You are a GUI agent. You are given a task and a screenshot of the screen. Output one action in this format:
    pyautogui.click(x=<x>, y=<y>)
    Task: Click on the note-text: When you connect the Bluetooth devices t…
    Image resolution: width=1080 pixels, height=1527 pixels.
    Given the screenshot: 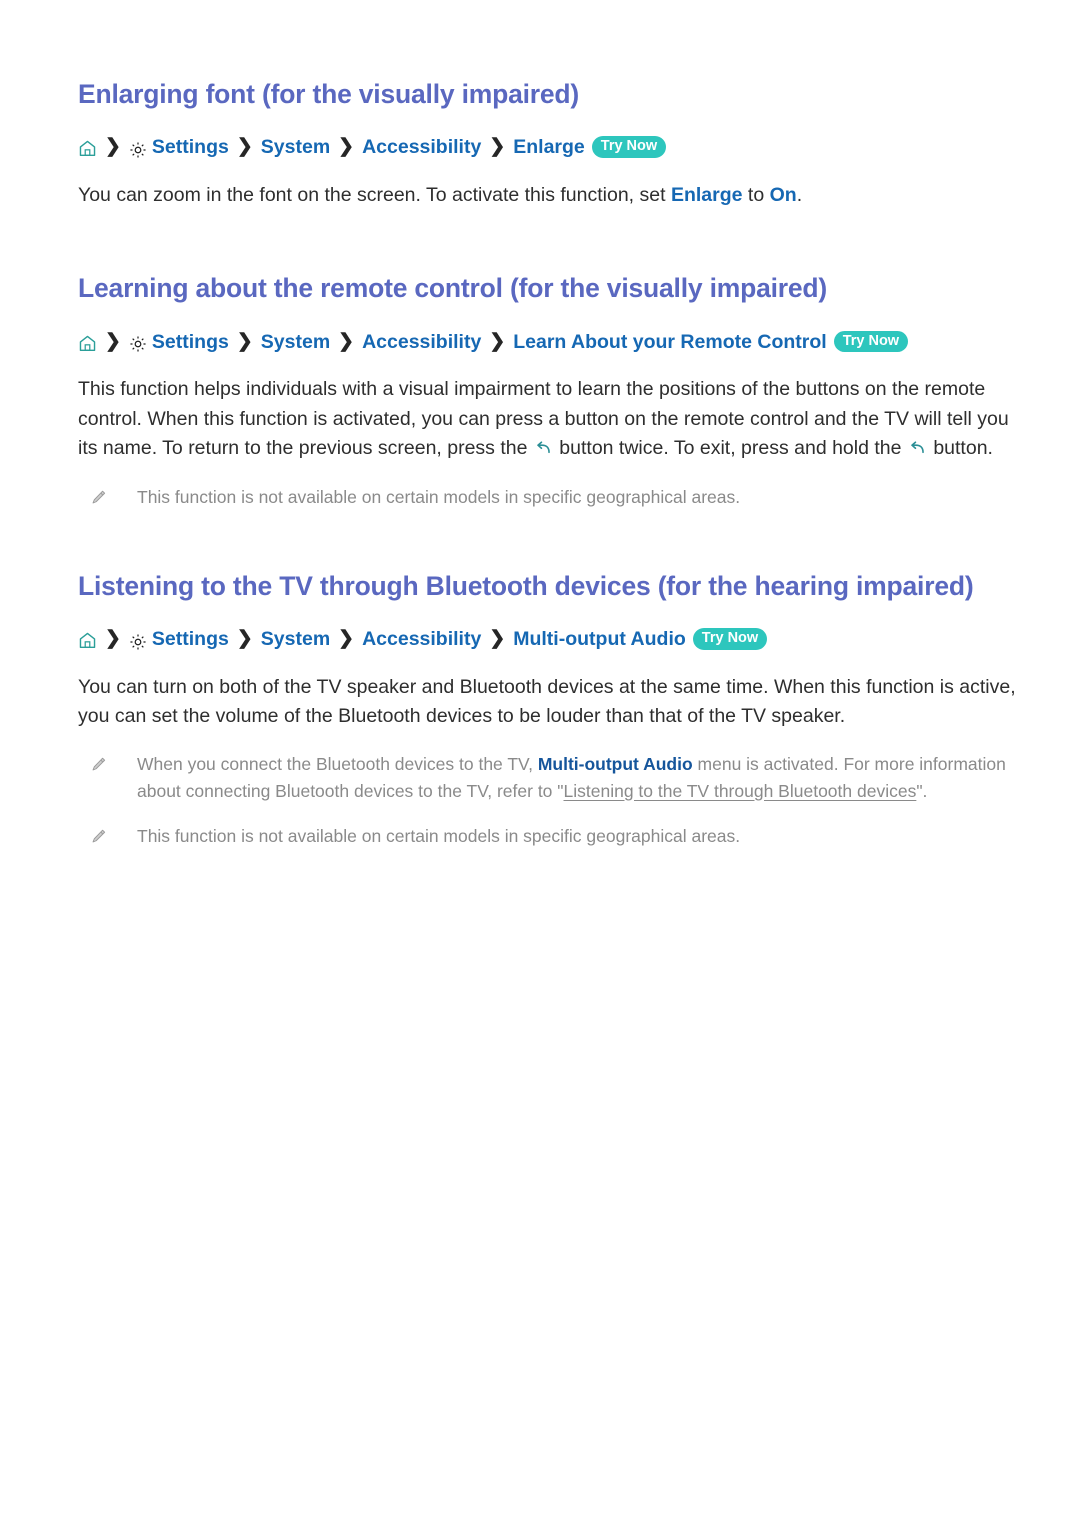 What is the action you would take?
    pyautogui.click(x=577, y=777)
    